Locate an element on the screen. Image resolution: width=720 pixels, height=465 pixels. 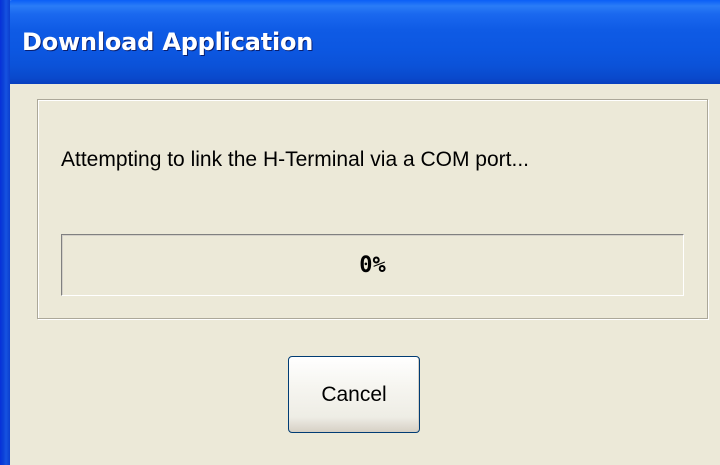
cancel-button: Cancel is located at coordinates (354, 394).